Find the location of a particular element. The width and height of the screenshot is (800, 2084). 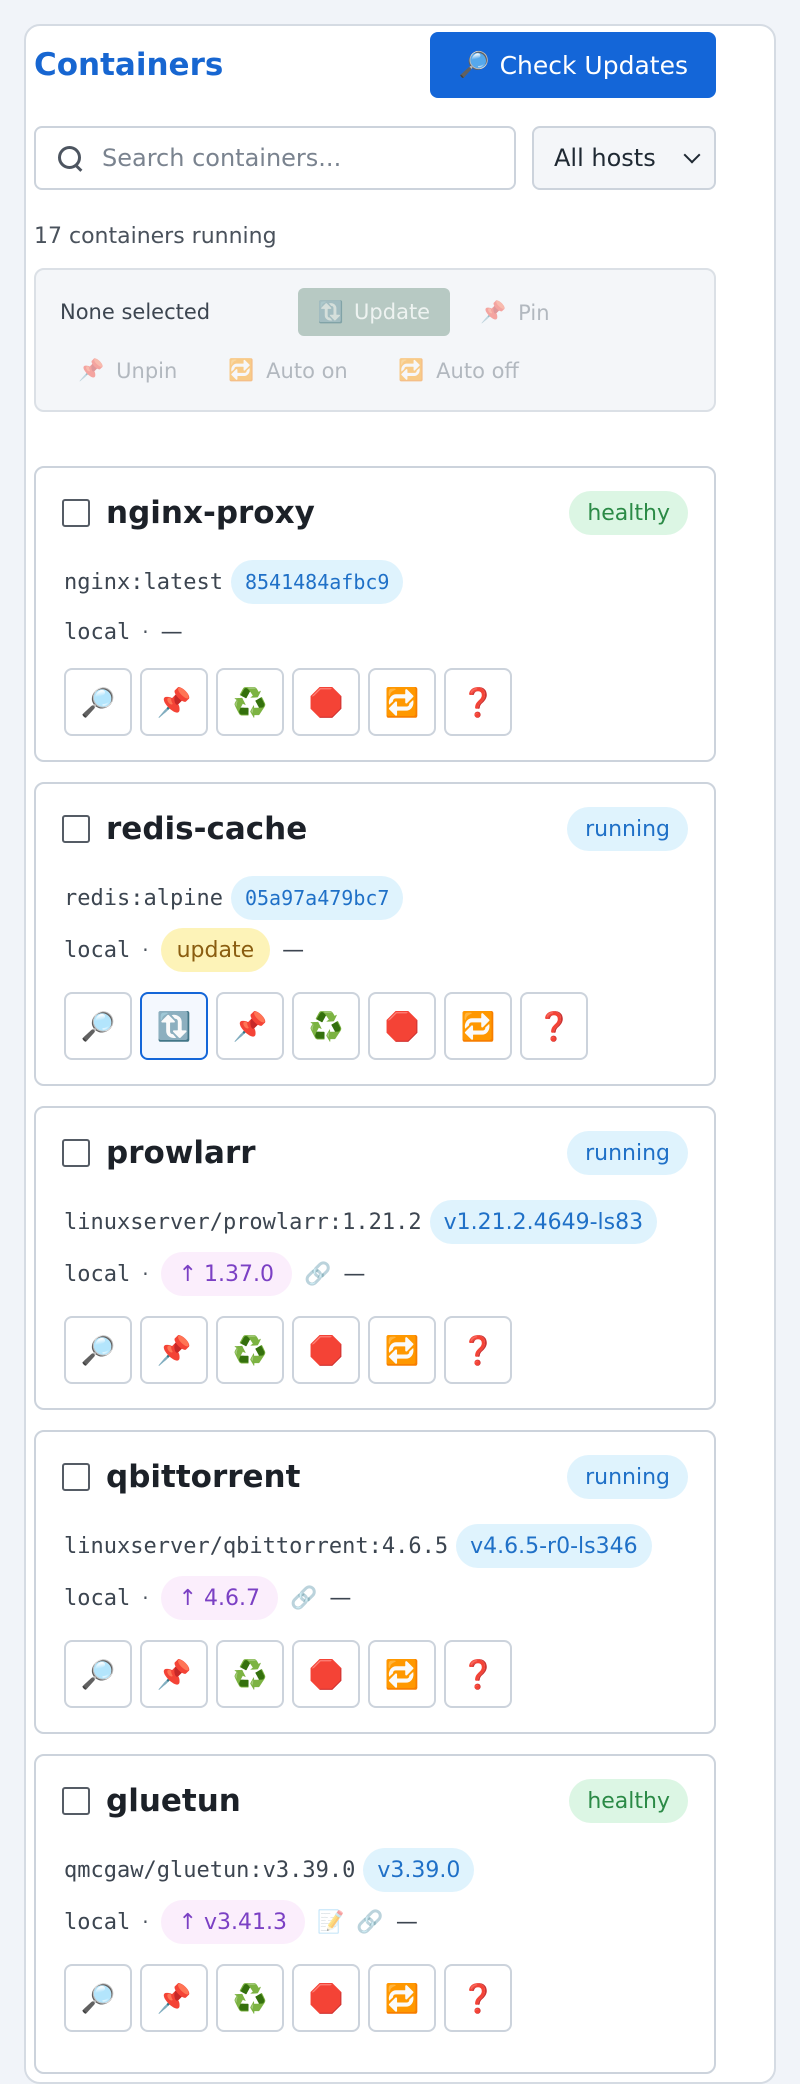

container-name: prowlarr is located at coordinates (181, 1153).